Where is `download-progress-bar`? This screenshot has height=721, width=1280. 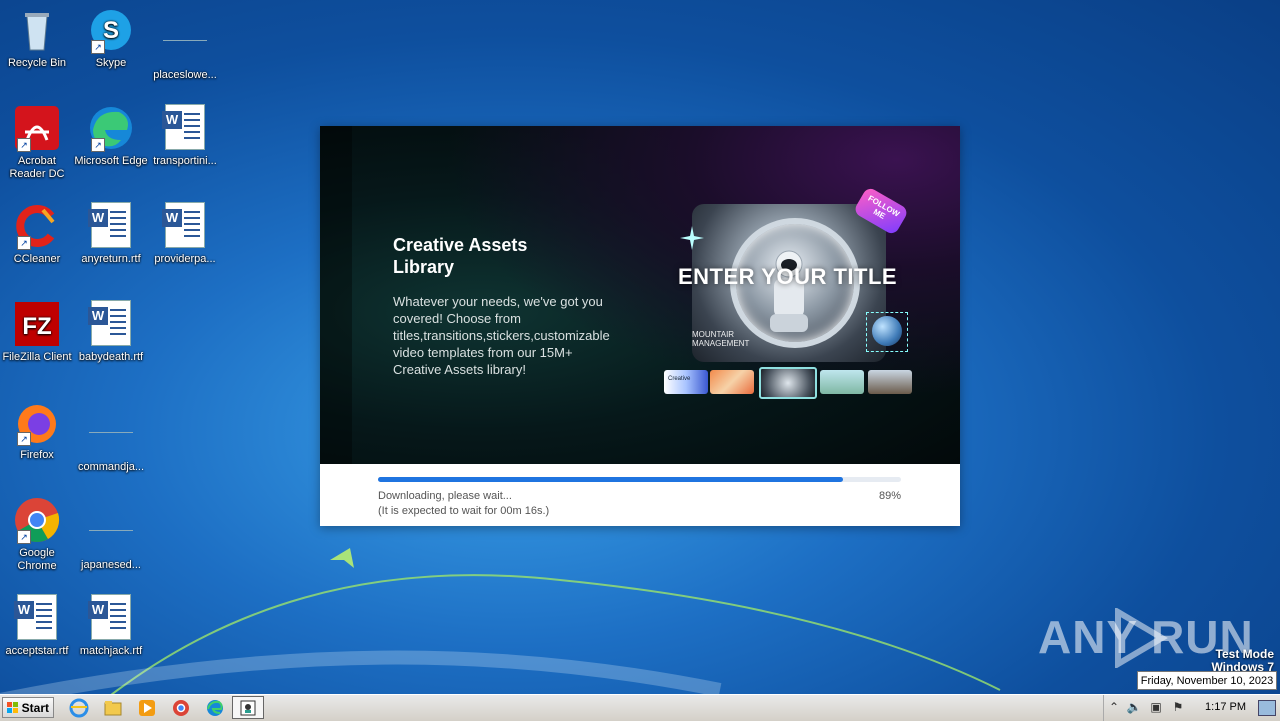
download-progress-bar is located at coordinates (639, 479).